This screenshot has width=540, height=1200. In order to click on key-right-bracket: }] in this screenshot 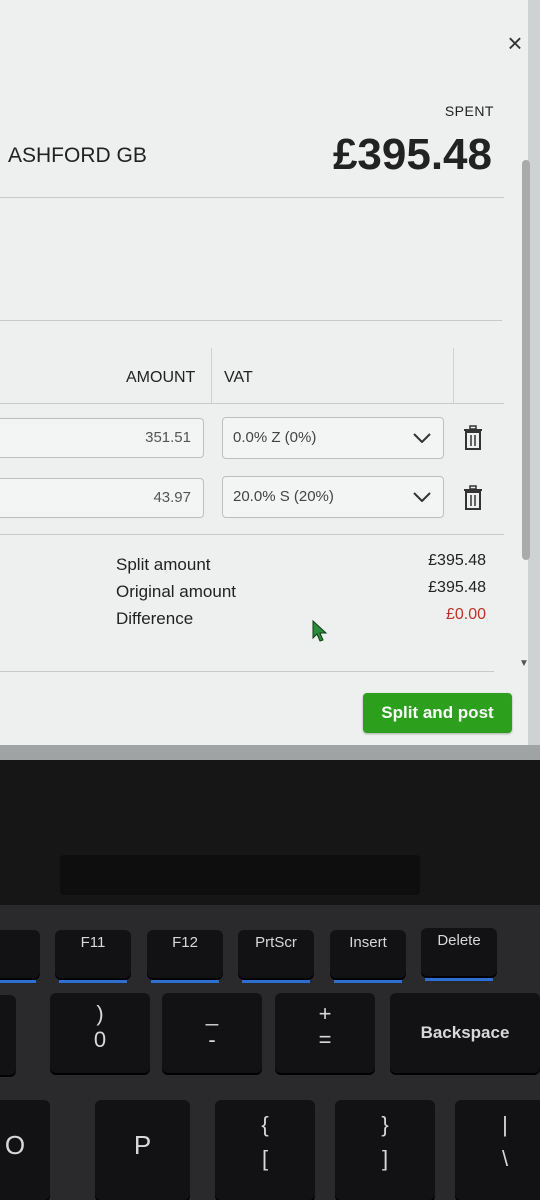, I will do `click(385, 1150)`.